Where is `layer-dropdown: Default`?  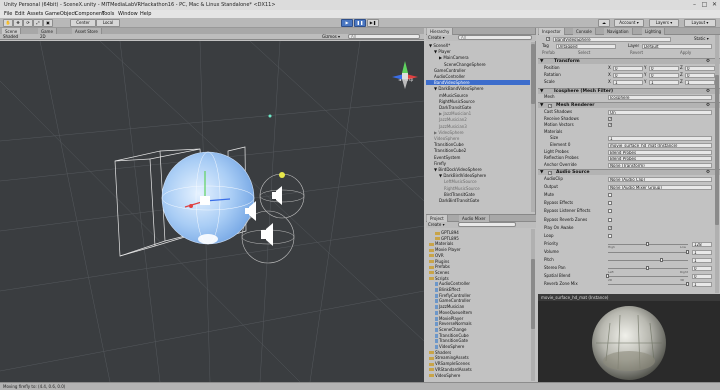 layer-dropdown: Default is located at coordinates (677, 46).